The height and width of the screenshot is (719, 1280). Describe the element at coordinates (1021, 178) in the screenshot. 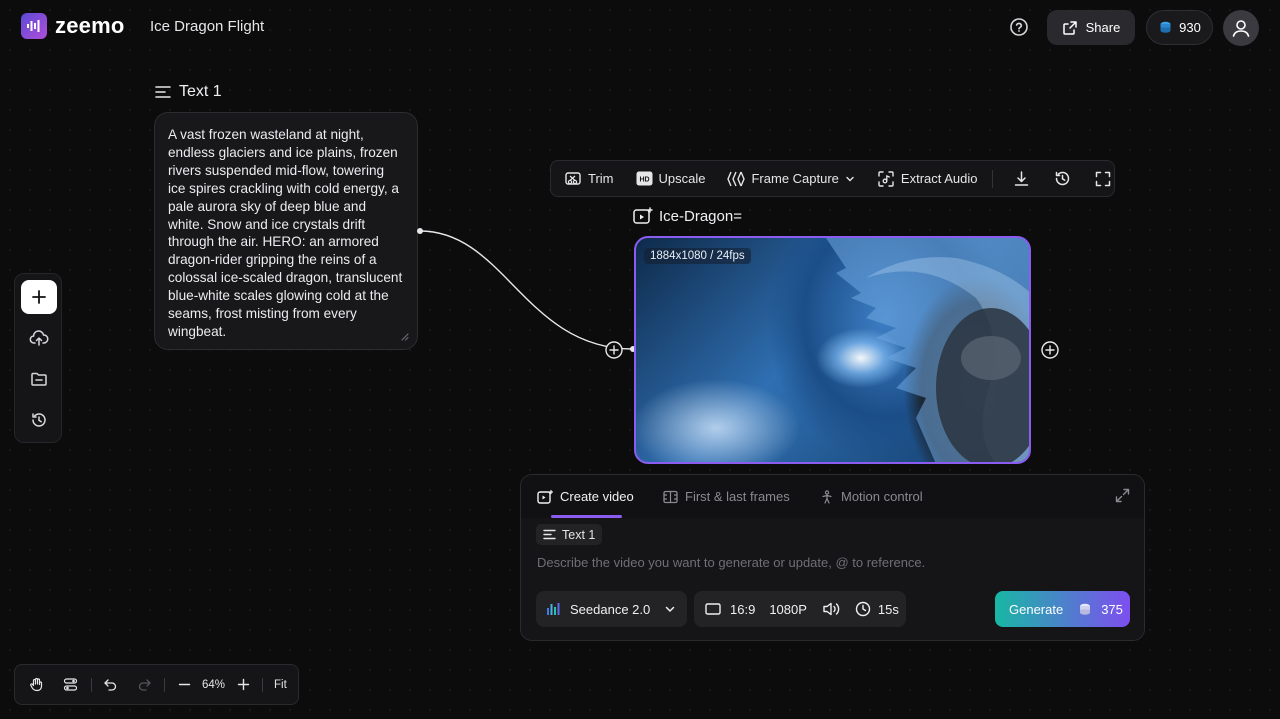

I see `download-icon` at that location.